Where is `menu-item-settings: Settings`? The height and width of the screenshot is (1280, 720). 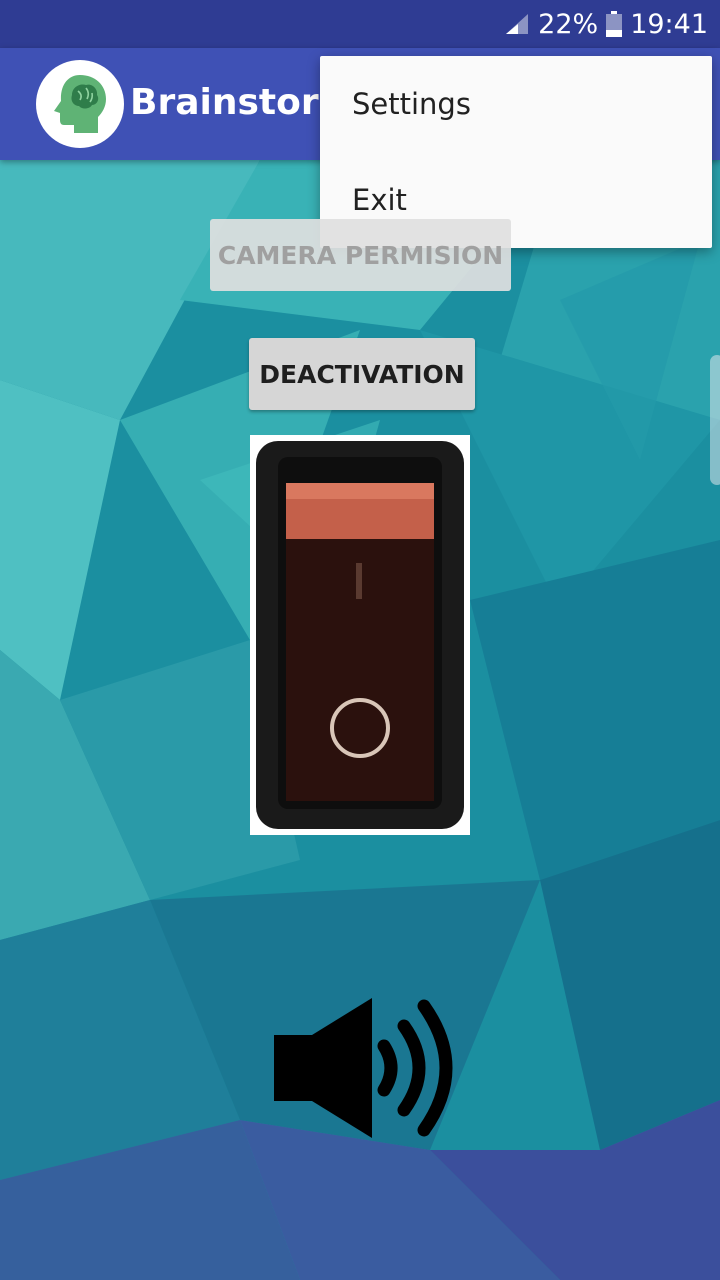 menu-item-settings: Settings is located at coordinates (516, 104).